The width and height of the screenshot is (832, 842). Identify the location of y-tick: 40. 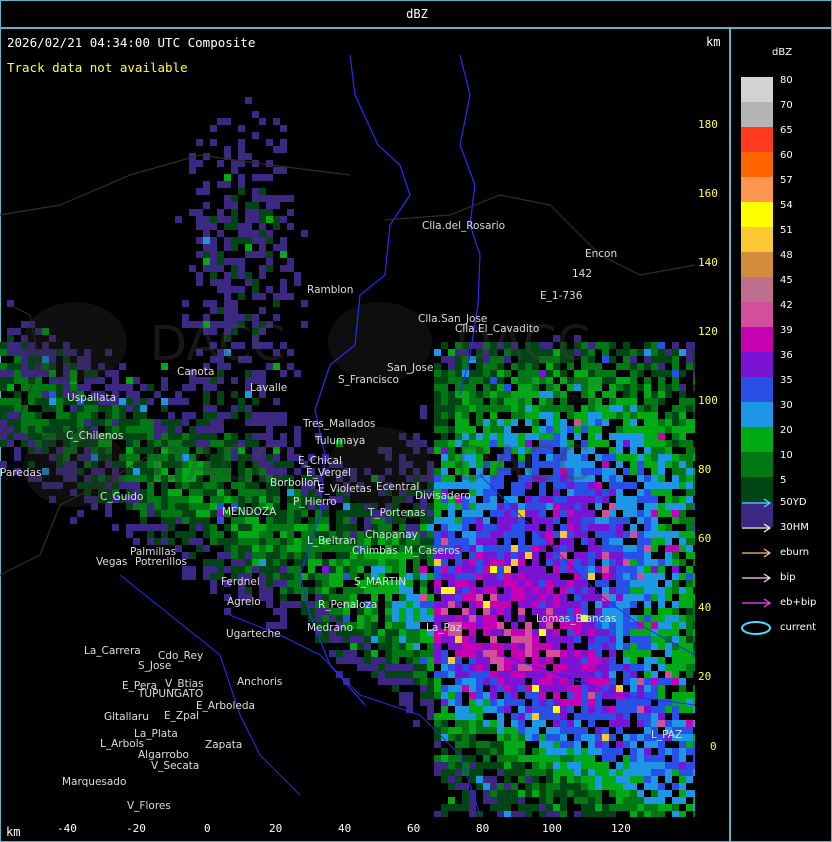
(705, 607).